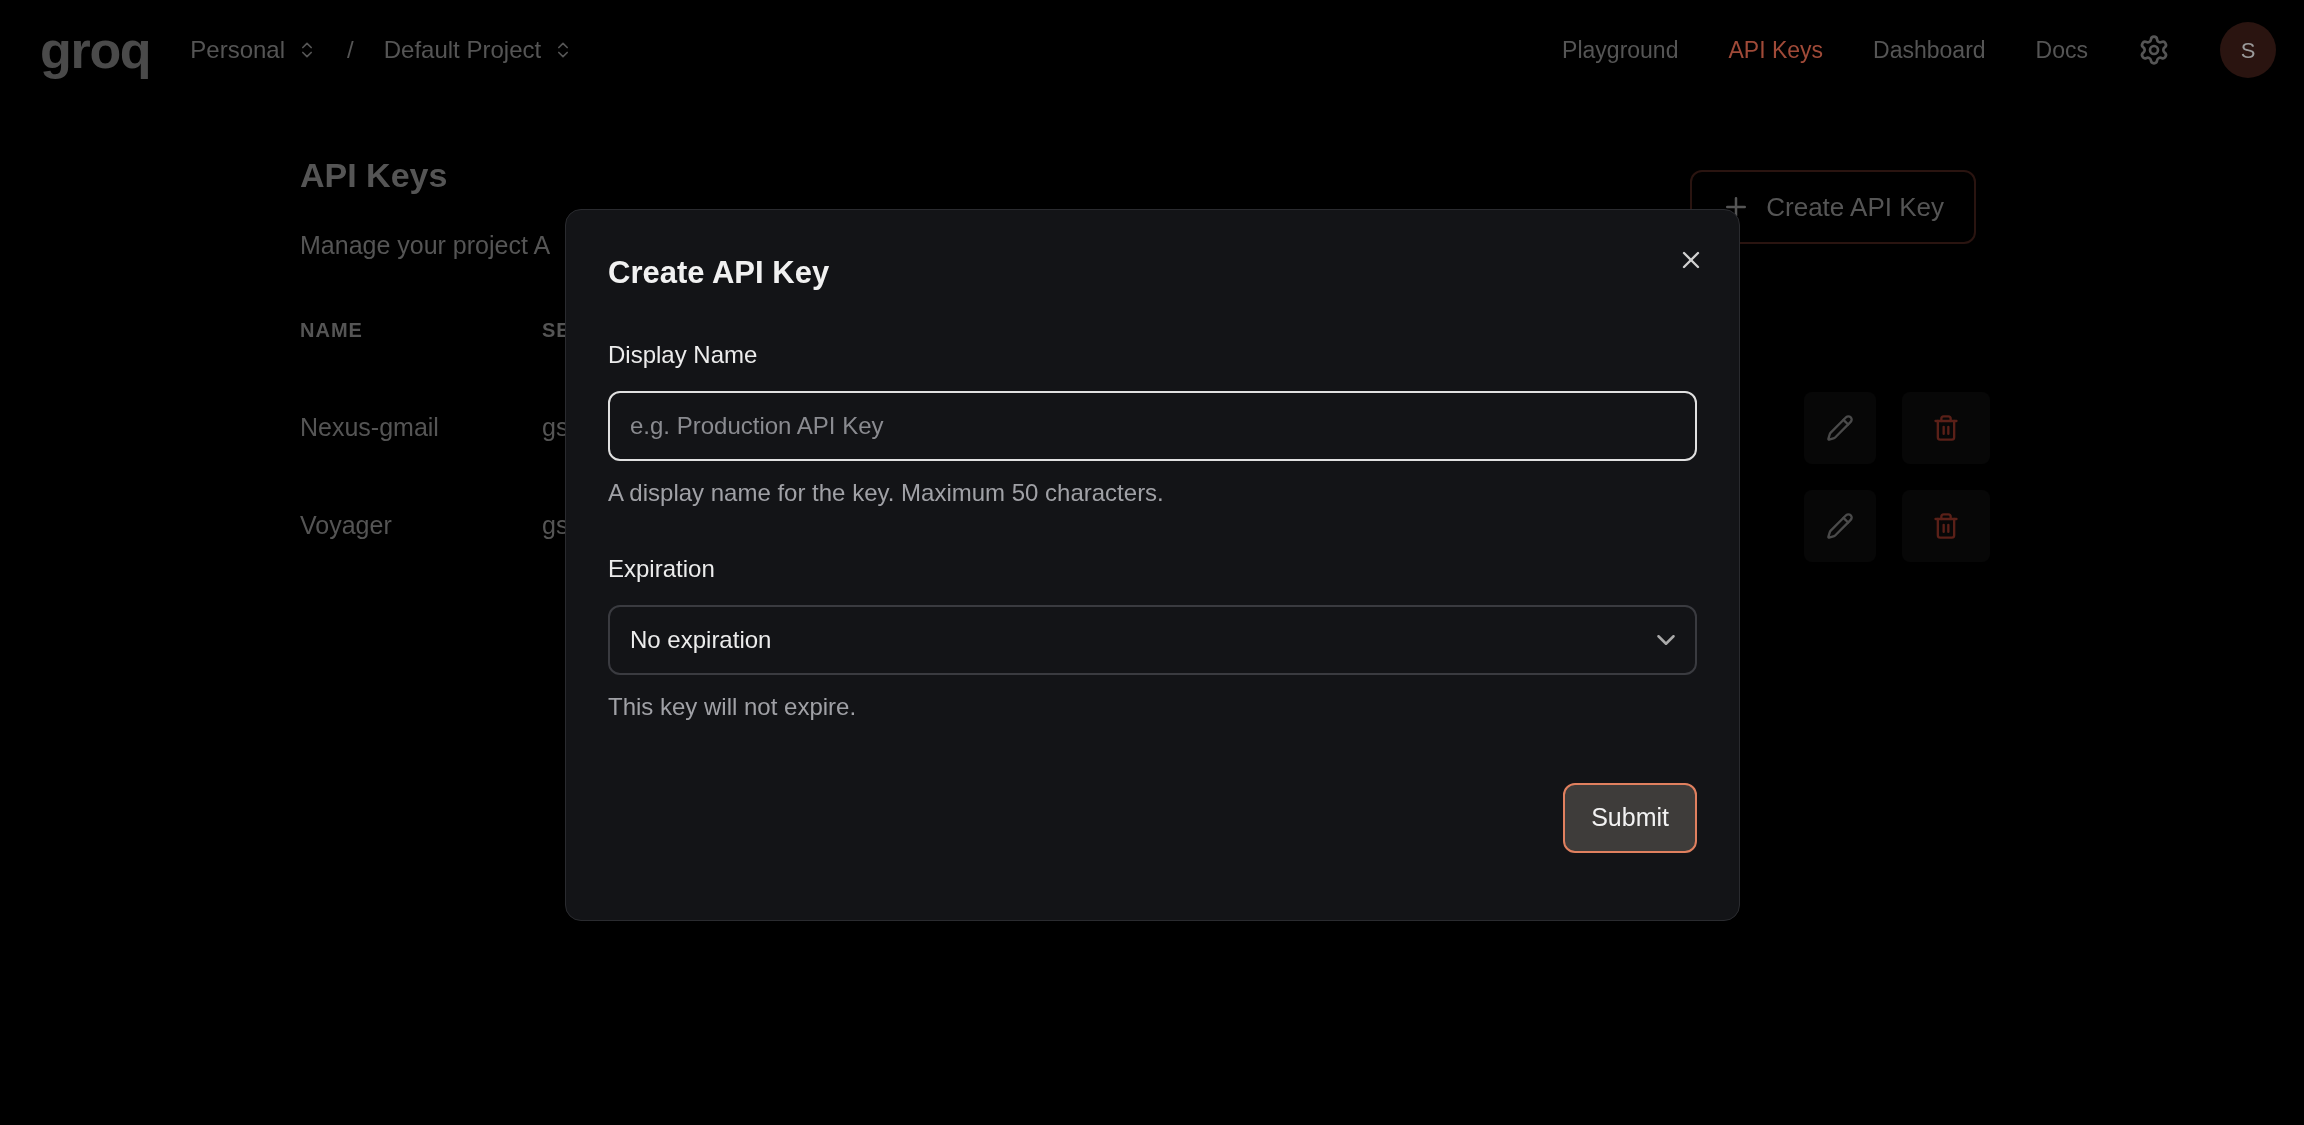  I want to click on field-label: Expiration, so click(662, 568).